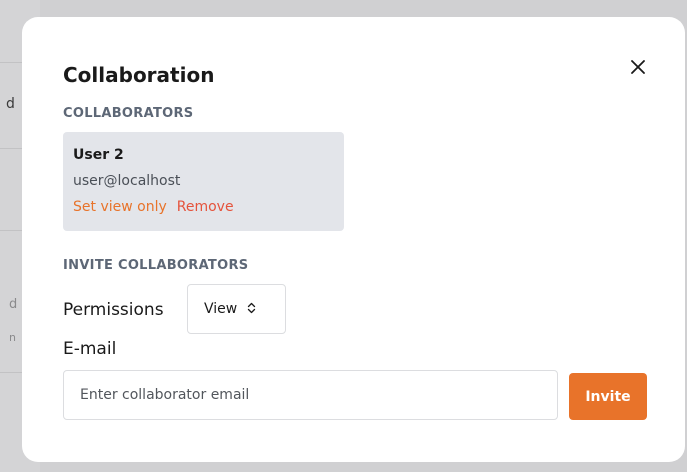 The height and width of the screenshot is (472, 687). I want to click on collaborators-heading: COLLABORATORS, so click(128, 113).